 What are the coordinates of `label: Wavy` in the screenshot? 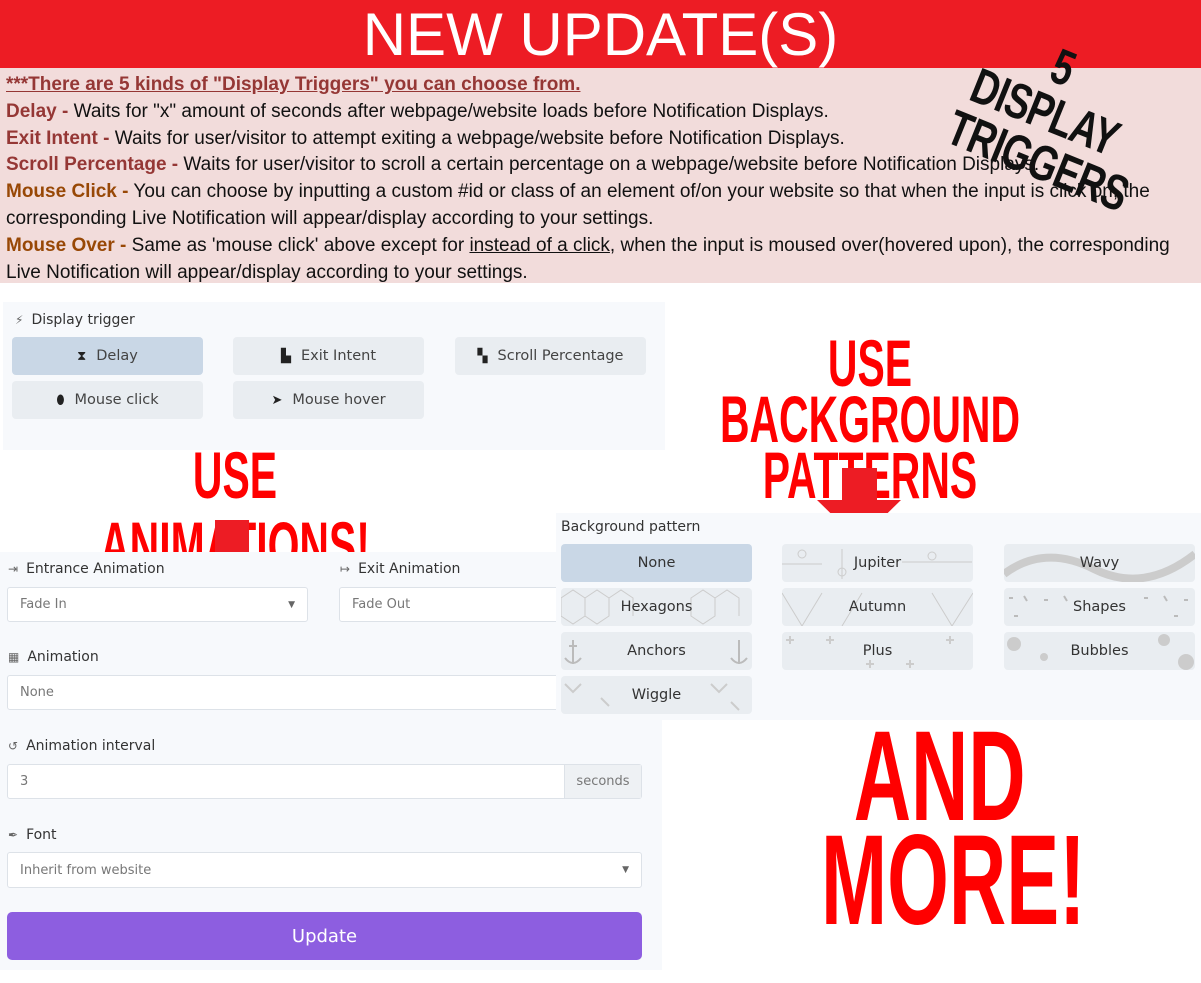 It's located at (1099, 563).